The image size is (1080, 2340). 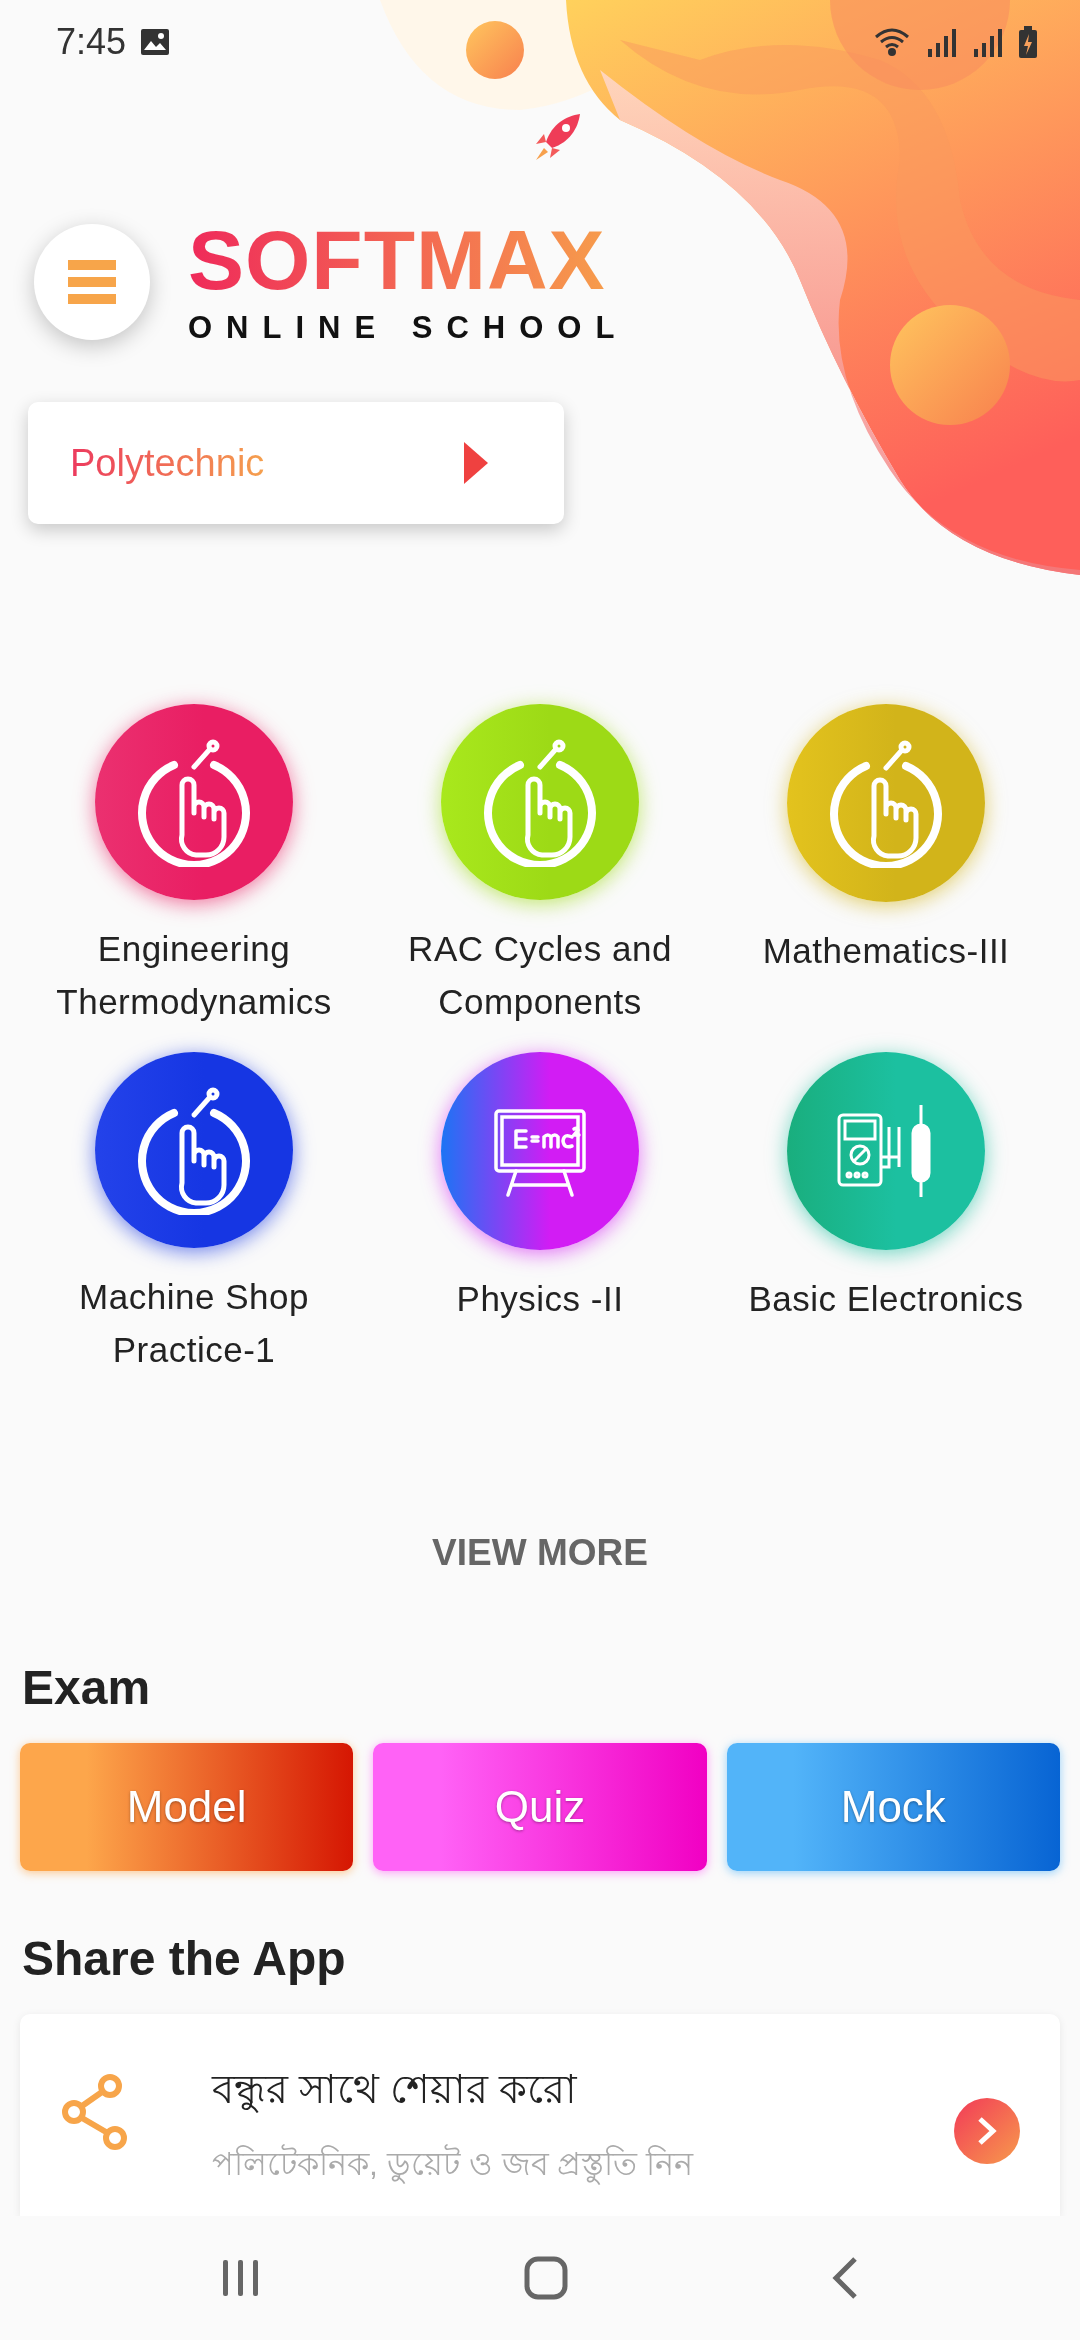 I want to click on section-heading: Share the App, so click(x=184, y=1958).